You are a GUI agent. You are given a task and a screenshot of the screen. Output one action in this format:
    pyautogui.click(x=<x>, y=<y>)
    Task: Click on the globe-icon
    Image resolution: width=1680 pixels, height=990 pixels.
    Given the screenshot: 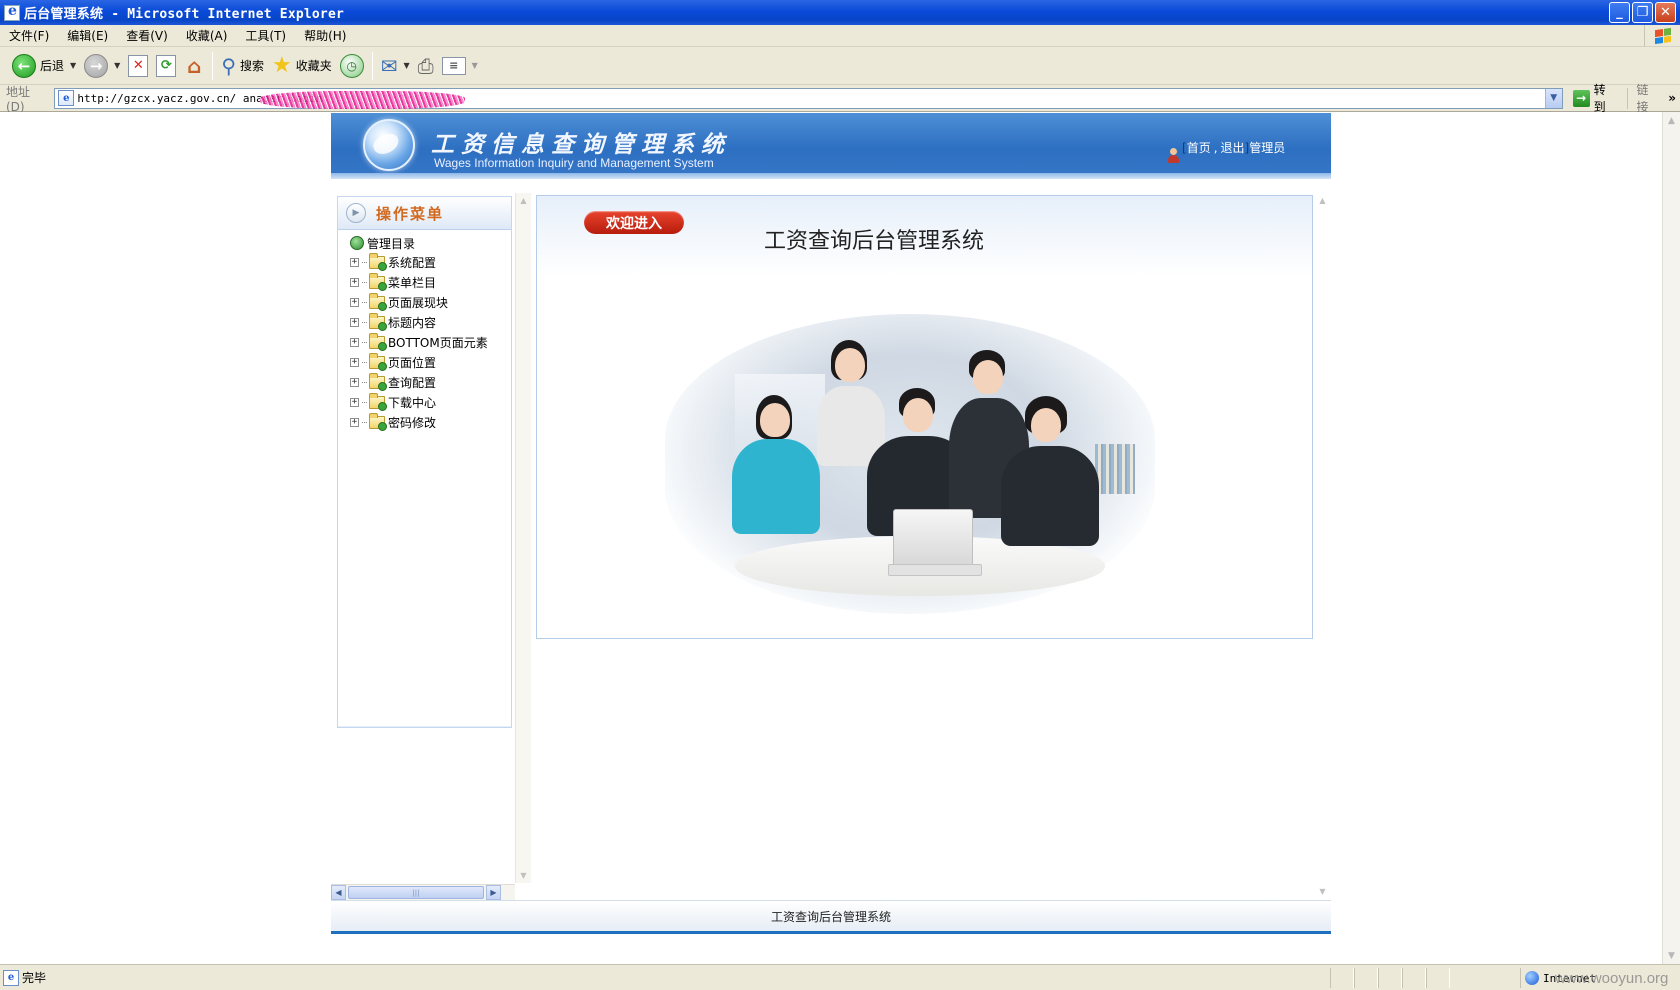 What is the action you would take?
    pyautogui.click(x=357, y=243)
    